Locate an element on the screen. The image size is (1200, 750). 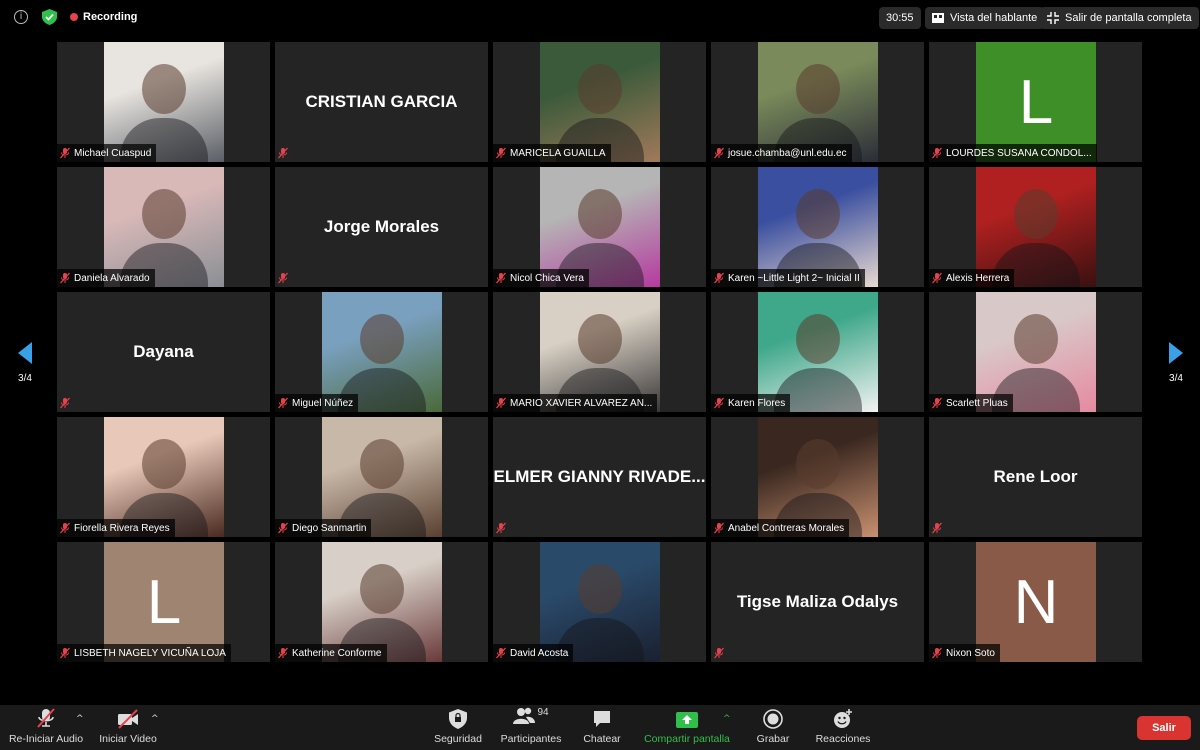
start-video-button: Iniciar Video is located at coordinates (128, 727).